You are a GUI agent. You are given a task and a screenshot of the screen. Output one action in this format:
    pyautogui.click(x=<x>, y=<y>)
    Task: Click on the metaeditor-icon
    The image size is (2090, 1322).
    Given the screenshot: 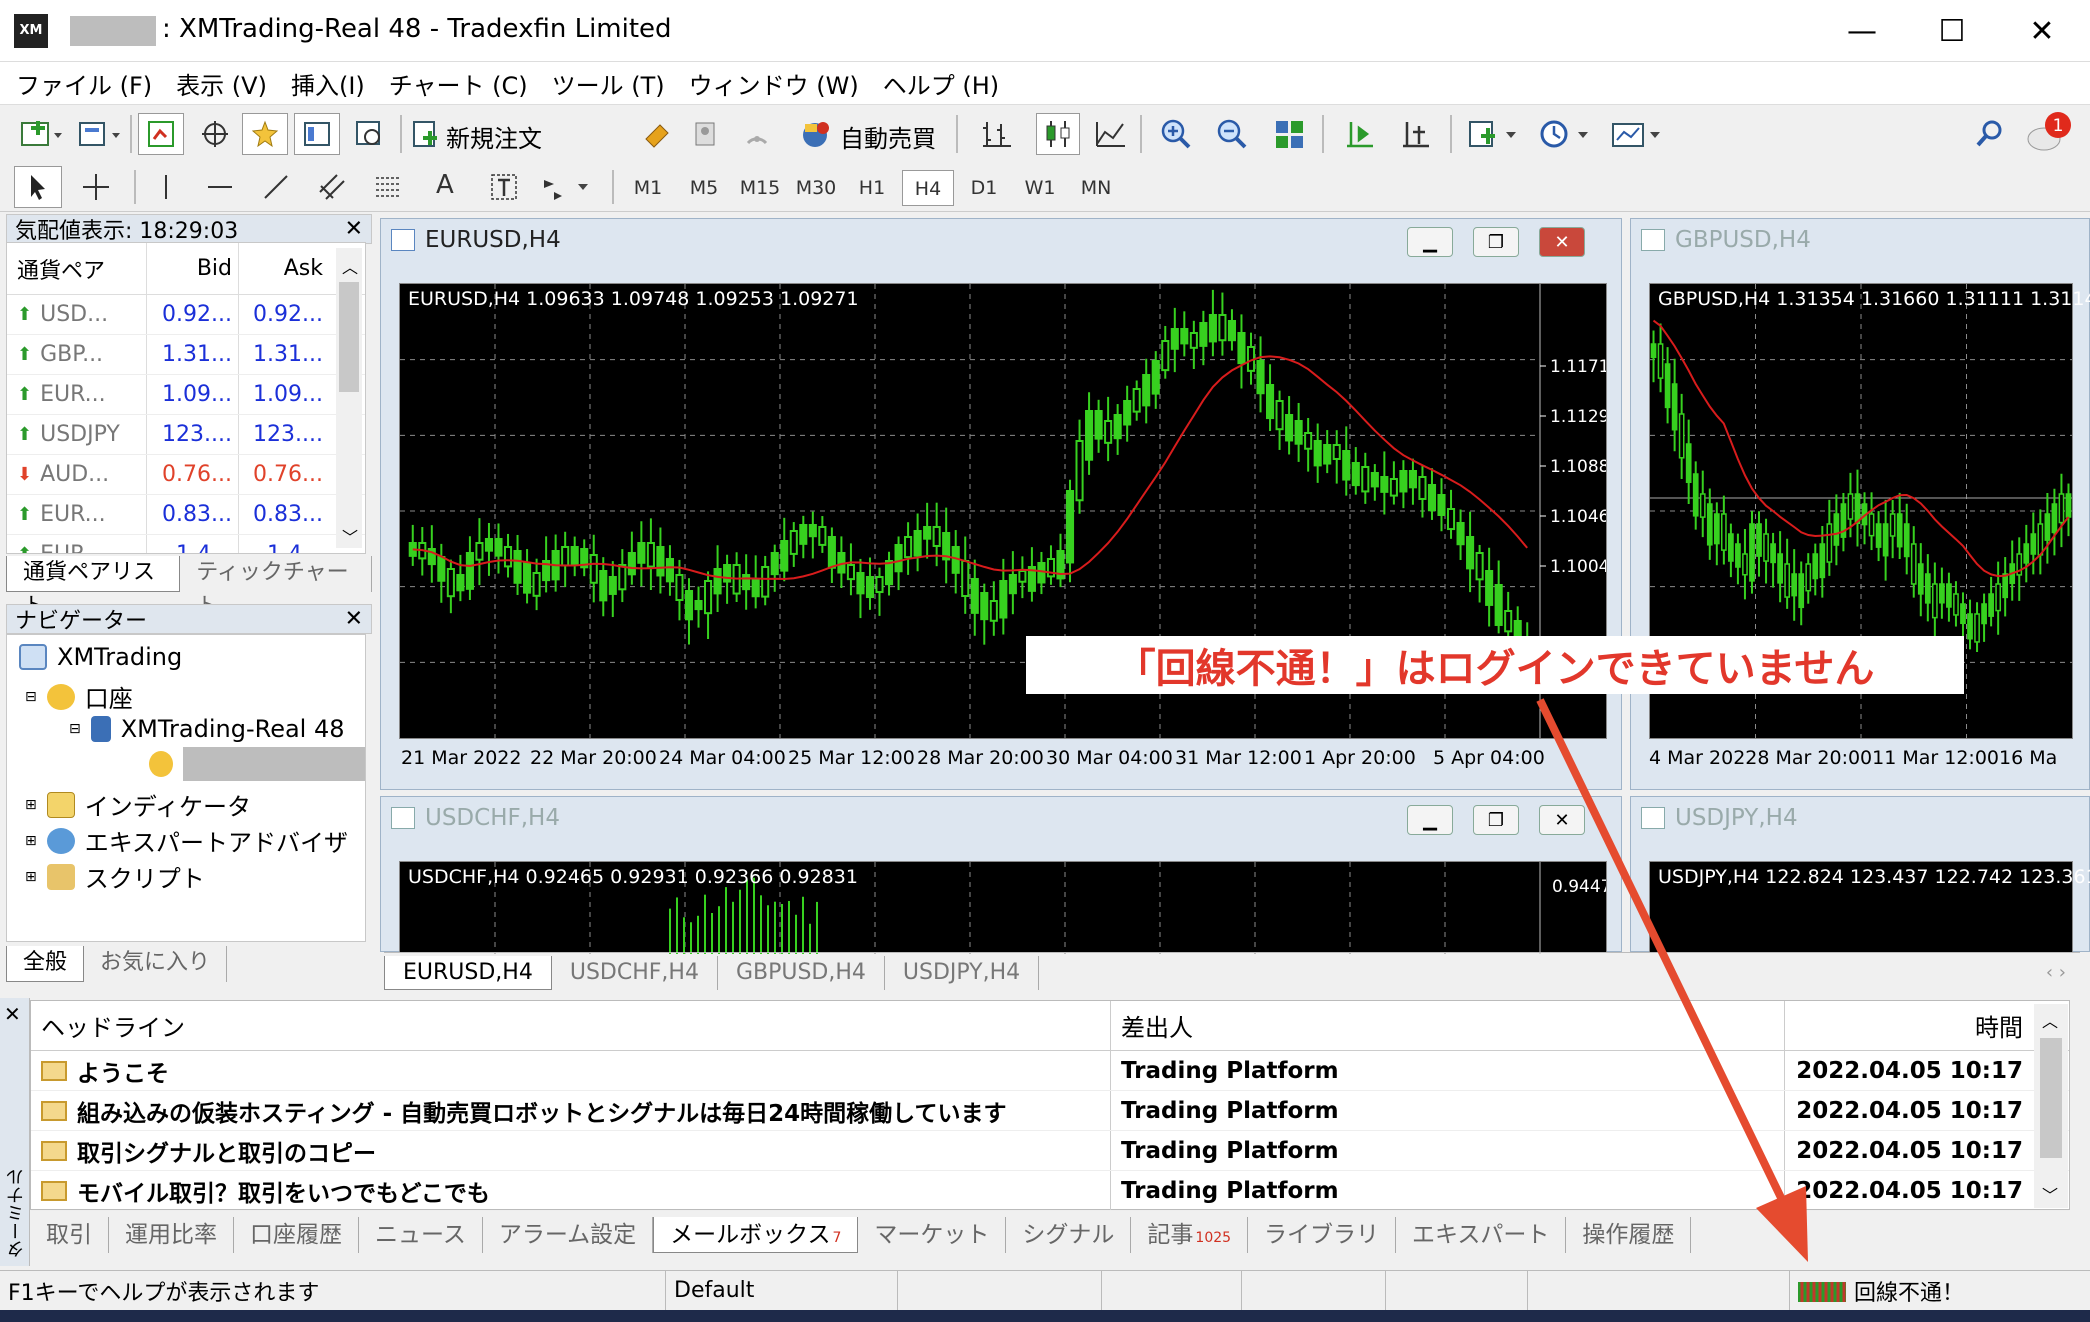 What is the action you would take?
    pyautogui.click(x=657, y=134)
    